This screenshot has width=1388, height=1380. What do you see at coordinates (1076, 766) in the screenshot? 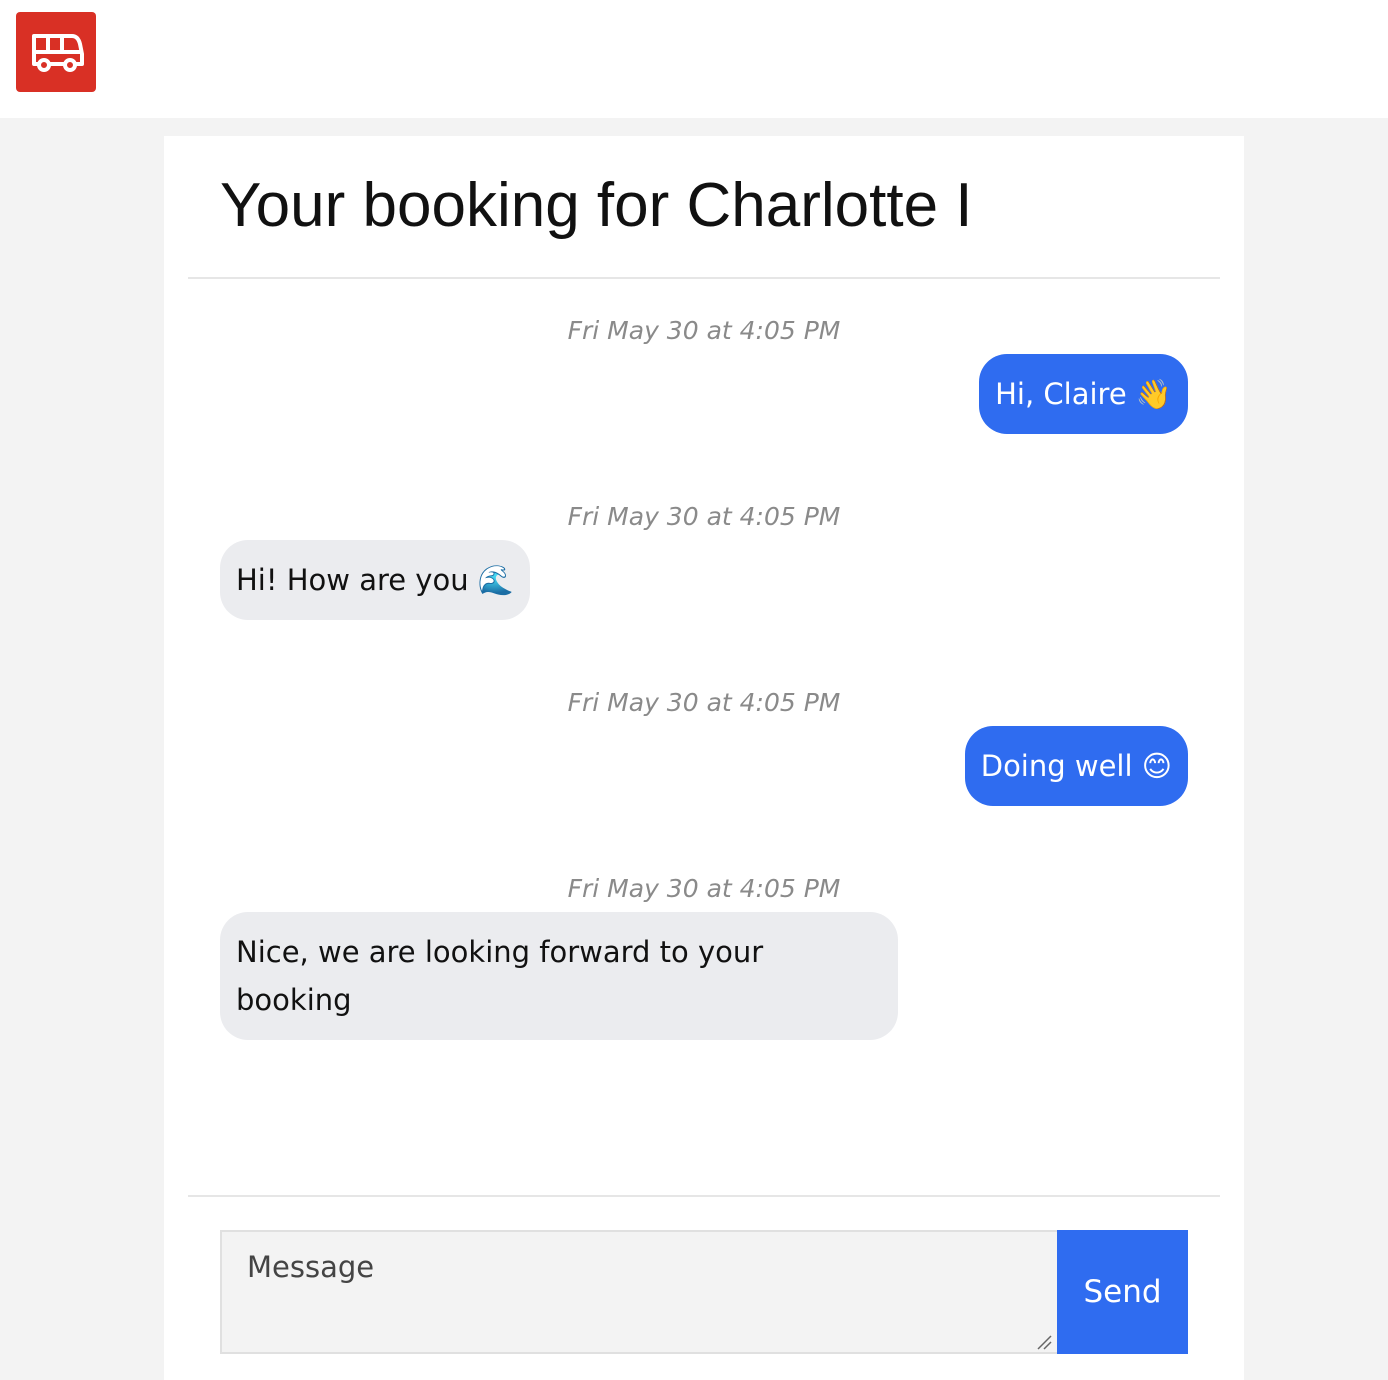
I see `message-bubble-outgoing: Doing well 😊` at bounding box center [1076, 766].